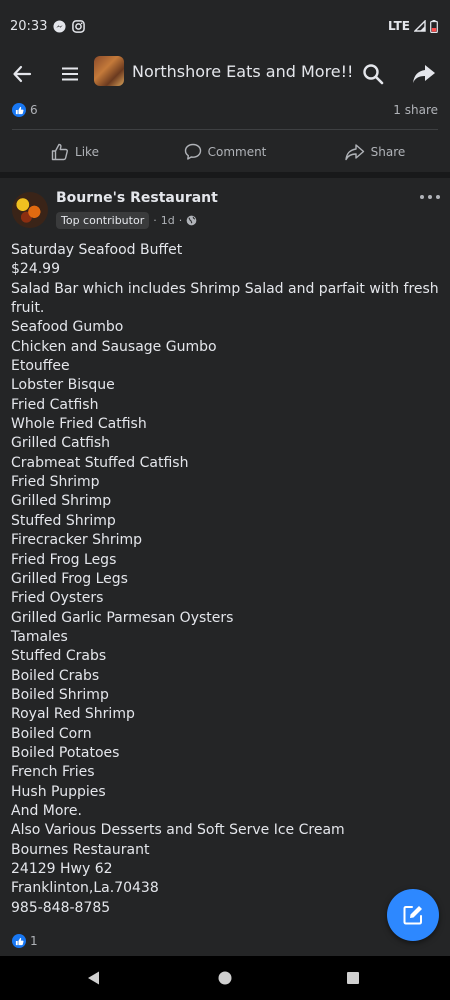 This screenshot has height=1000, width=450. What do you see at coordinates (39, 636) in the screenshot?
I see `post-text-line: Tamales` at bounding box center [39, 636].